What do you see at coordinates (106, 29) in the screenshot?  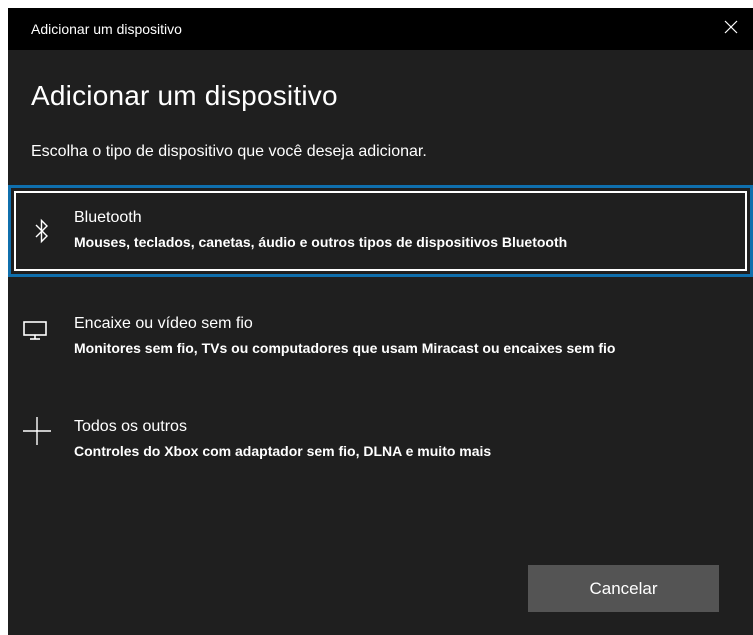 I see `window-title: Adicionar um dispositivo` at bounding box center [106, 29].